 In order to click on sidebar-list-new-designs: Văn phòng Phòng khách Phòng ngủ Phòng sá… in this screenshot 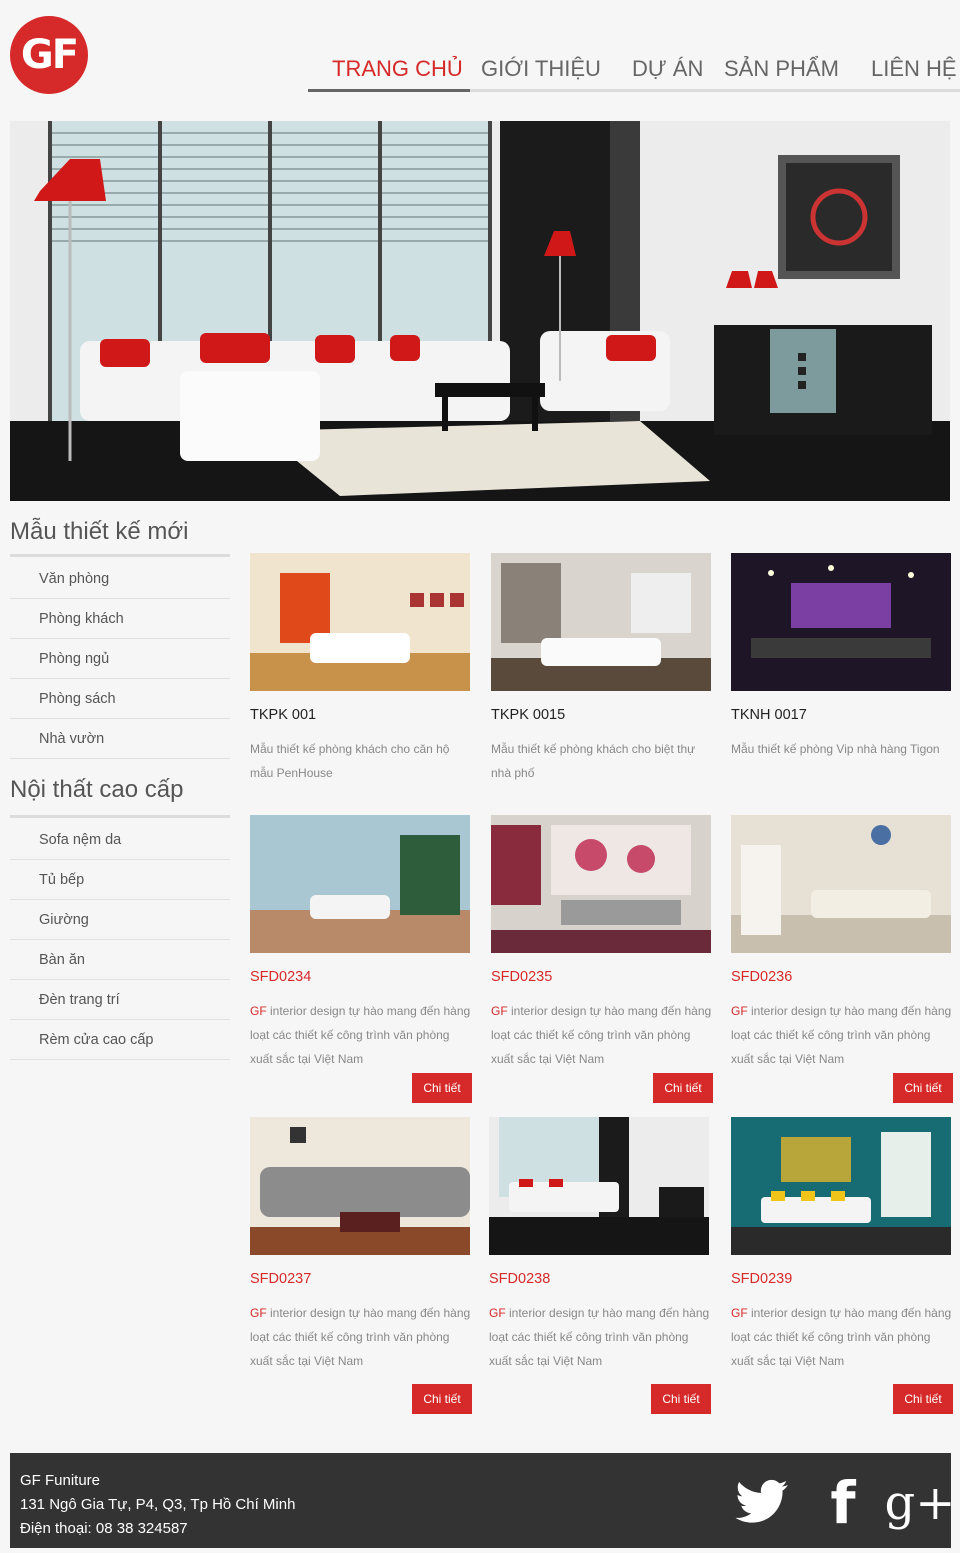, I will do `click(120, 659)`.